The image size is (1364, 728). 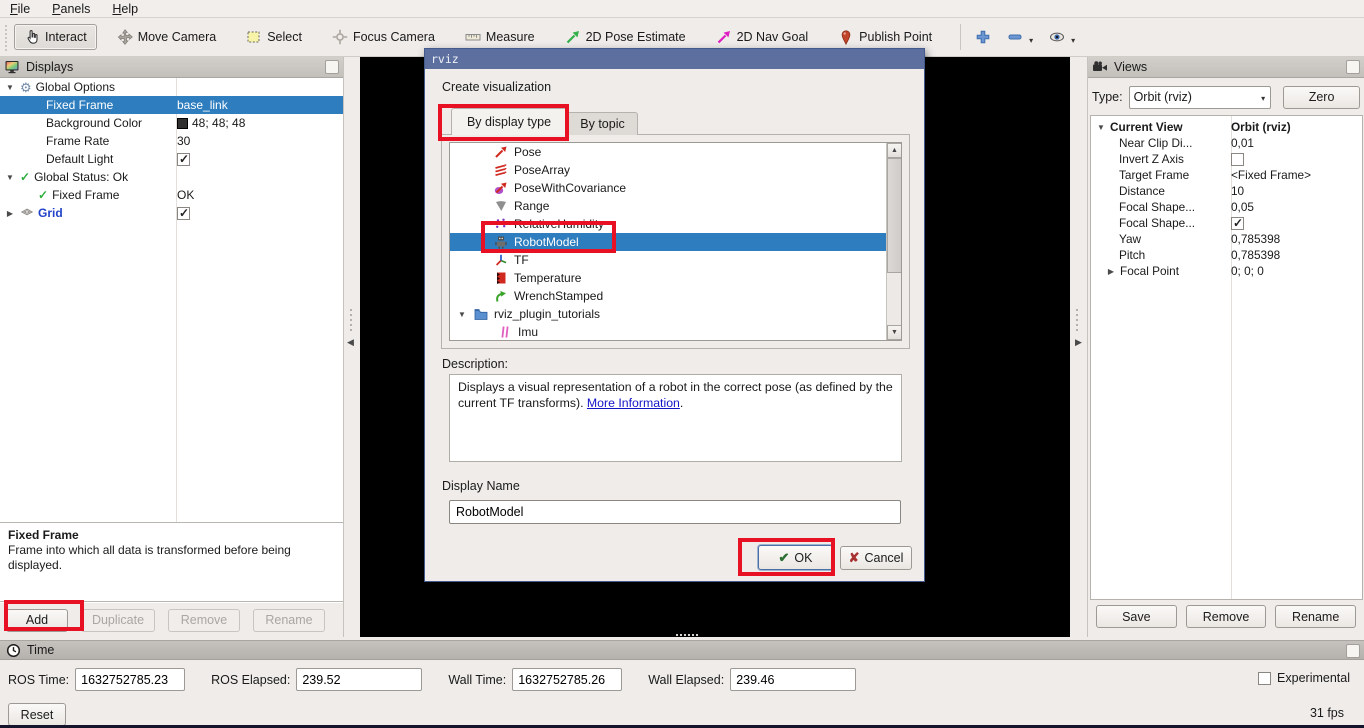 What do you see at coordinates (675, 152) in the screenshot?
I see `list-item-pose: Pose` at bounding box center [675, 152].